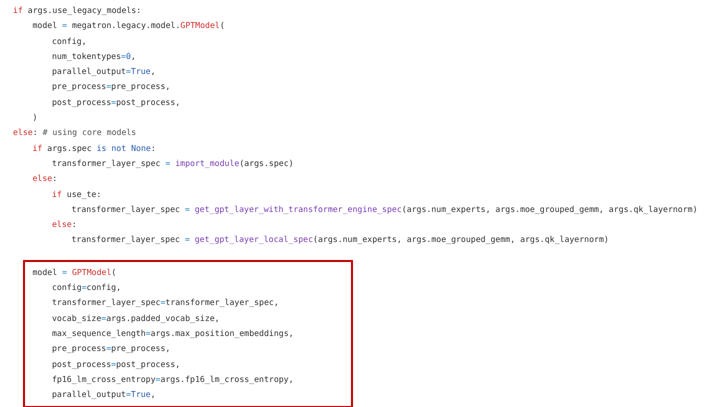  What do you see at coordinates (74, 133) in the screenshot?
I see `code-line: else: # using core models` at bounding box center [74, 133].